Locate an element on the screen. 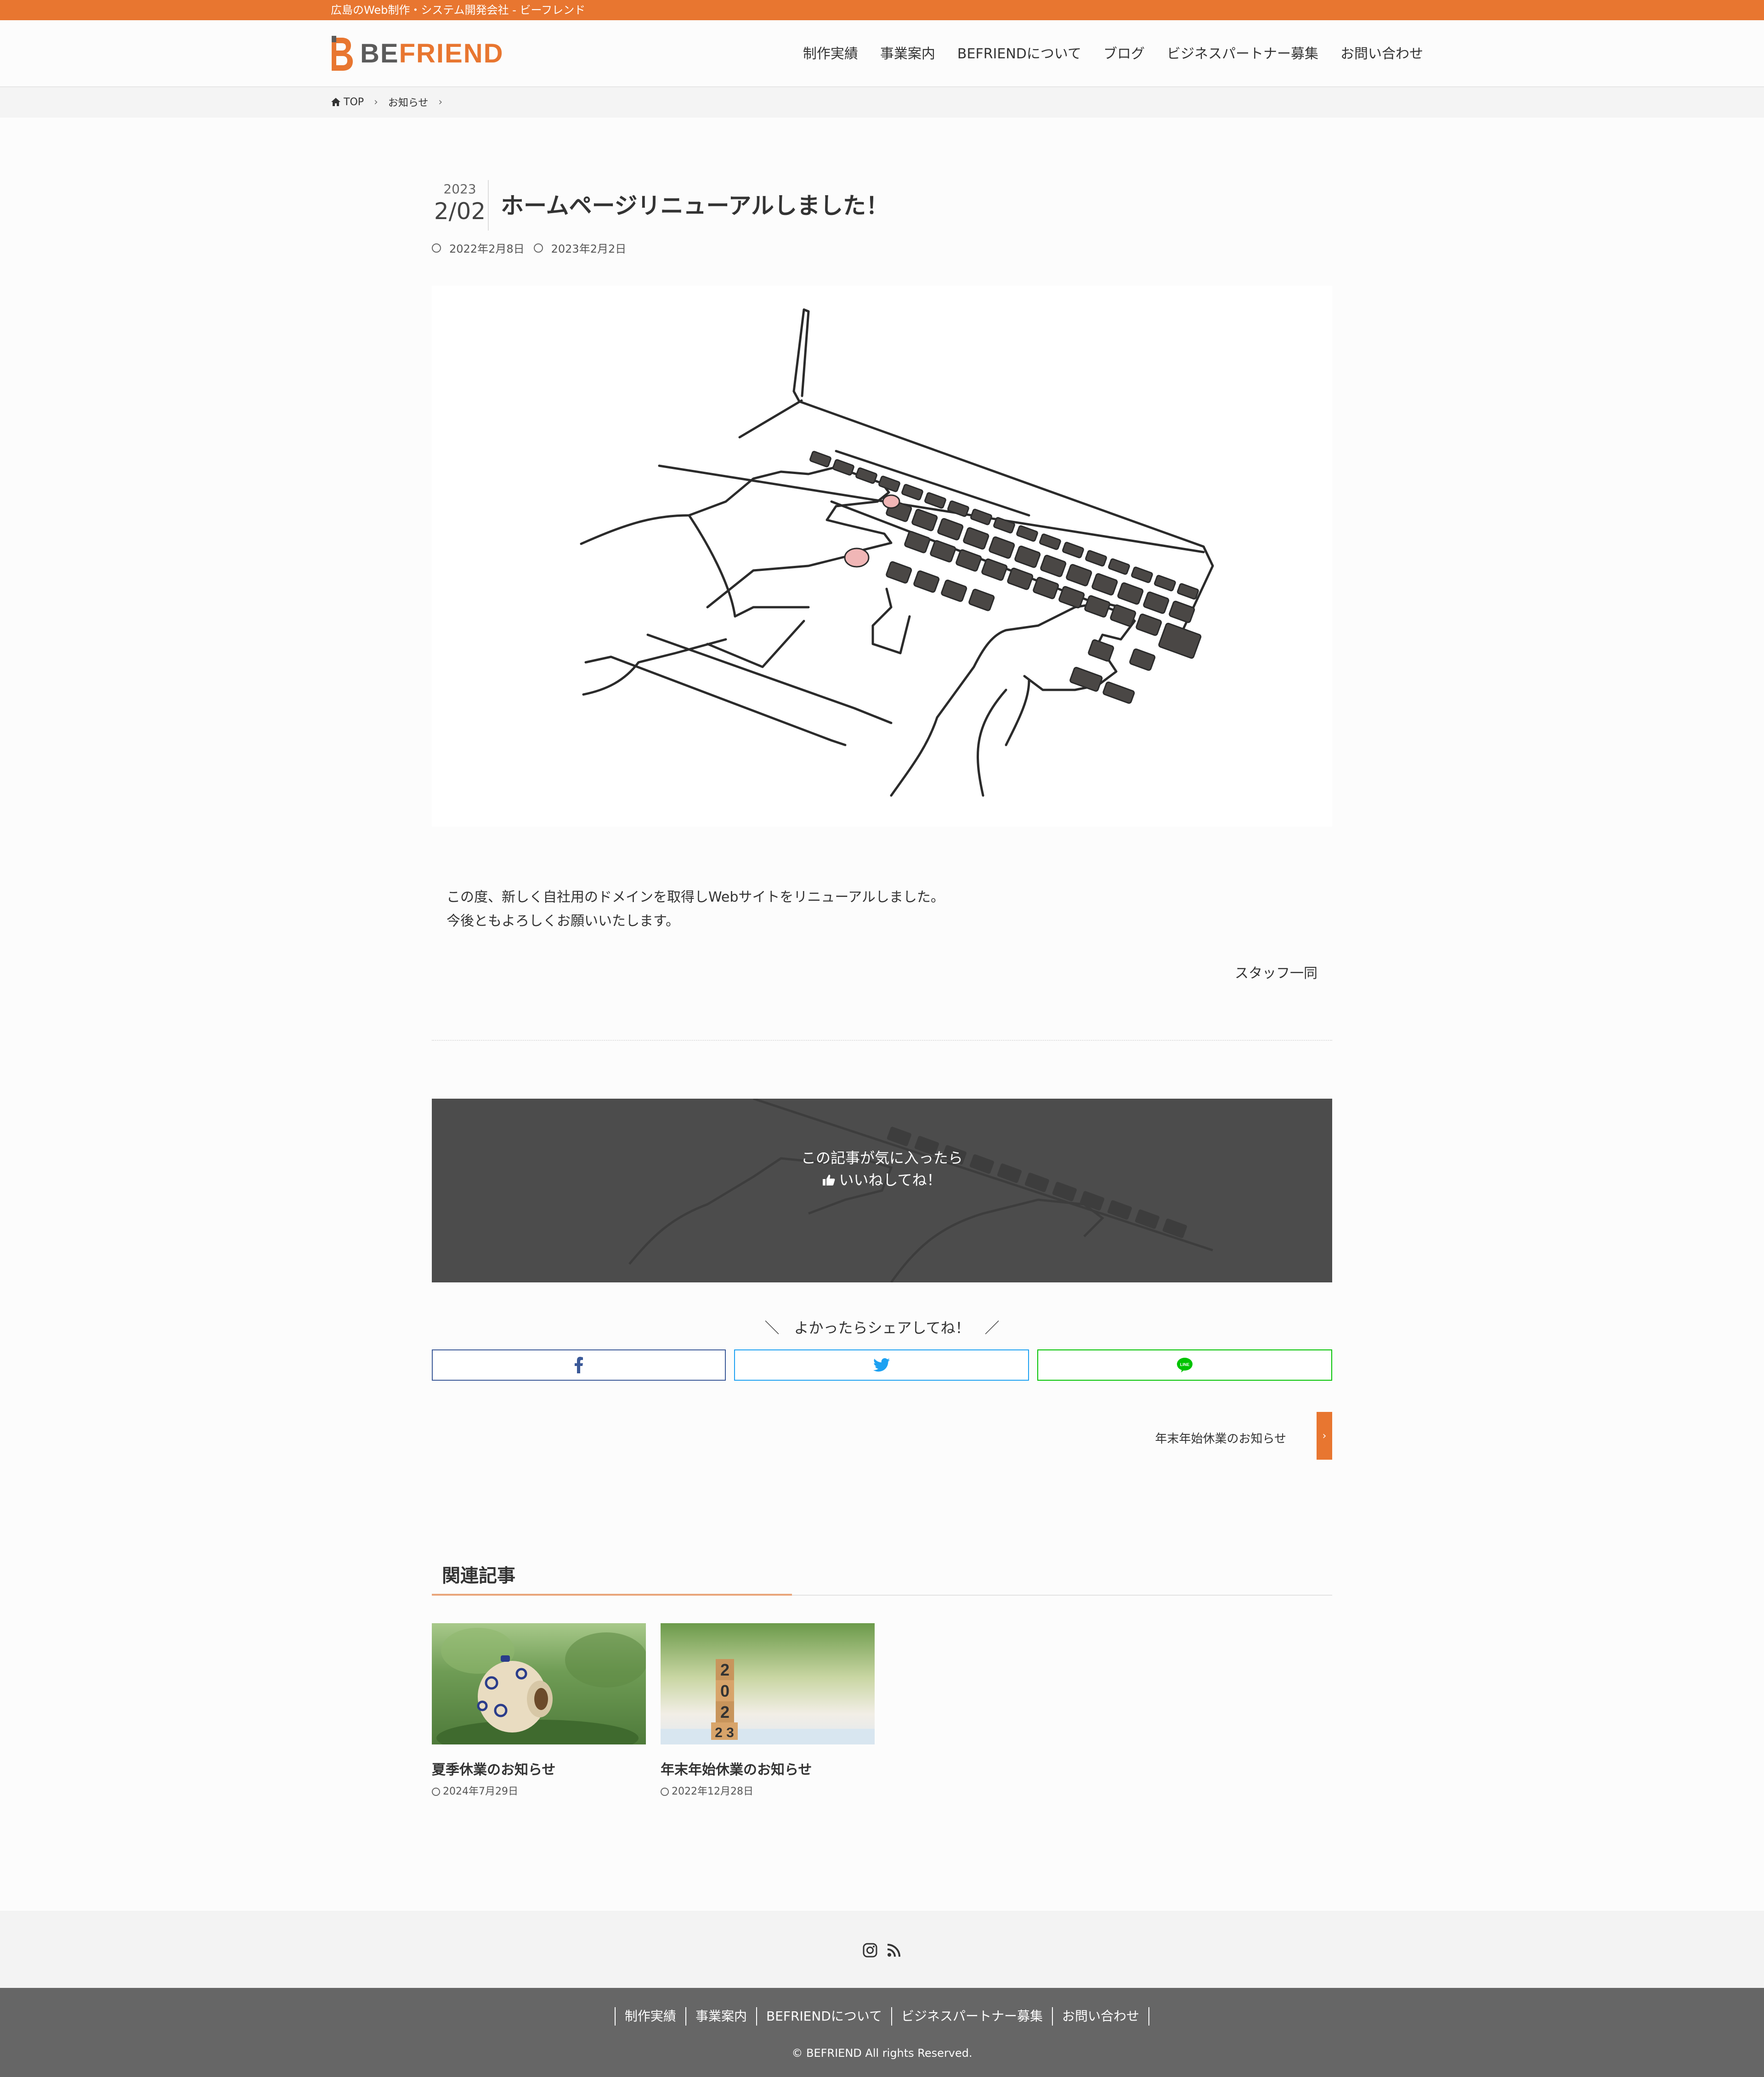 This screenshot has height=2077, width=1764. related-post-title-1: 夏季休業のお知らせ is located at coordinates (494, 1768).